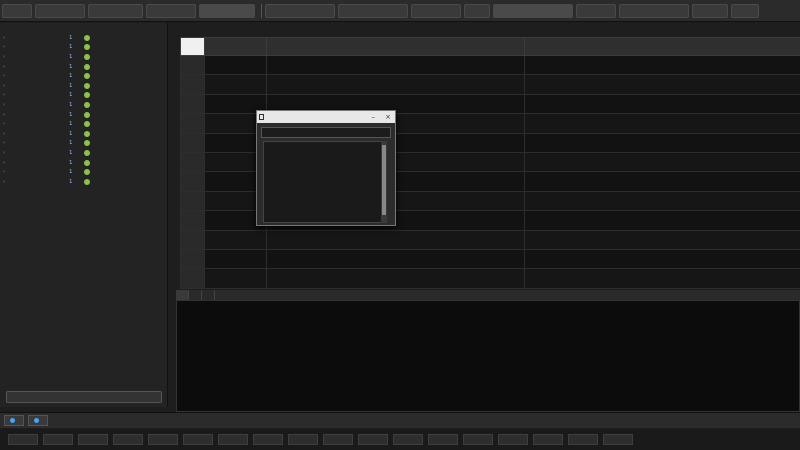  Describe the element at coordinates (192, 46) in the screenshot. I see `grid-corner` at that location.